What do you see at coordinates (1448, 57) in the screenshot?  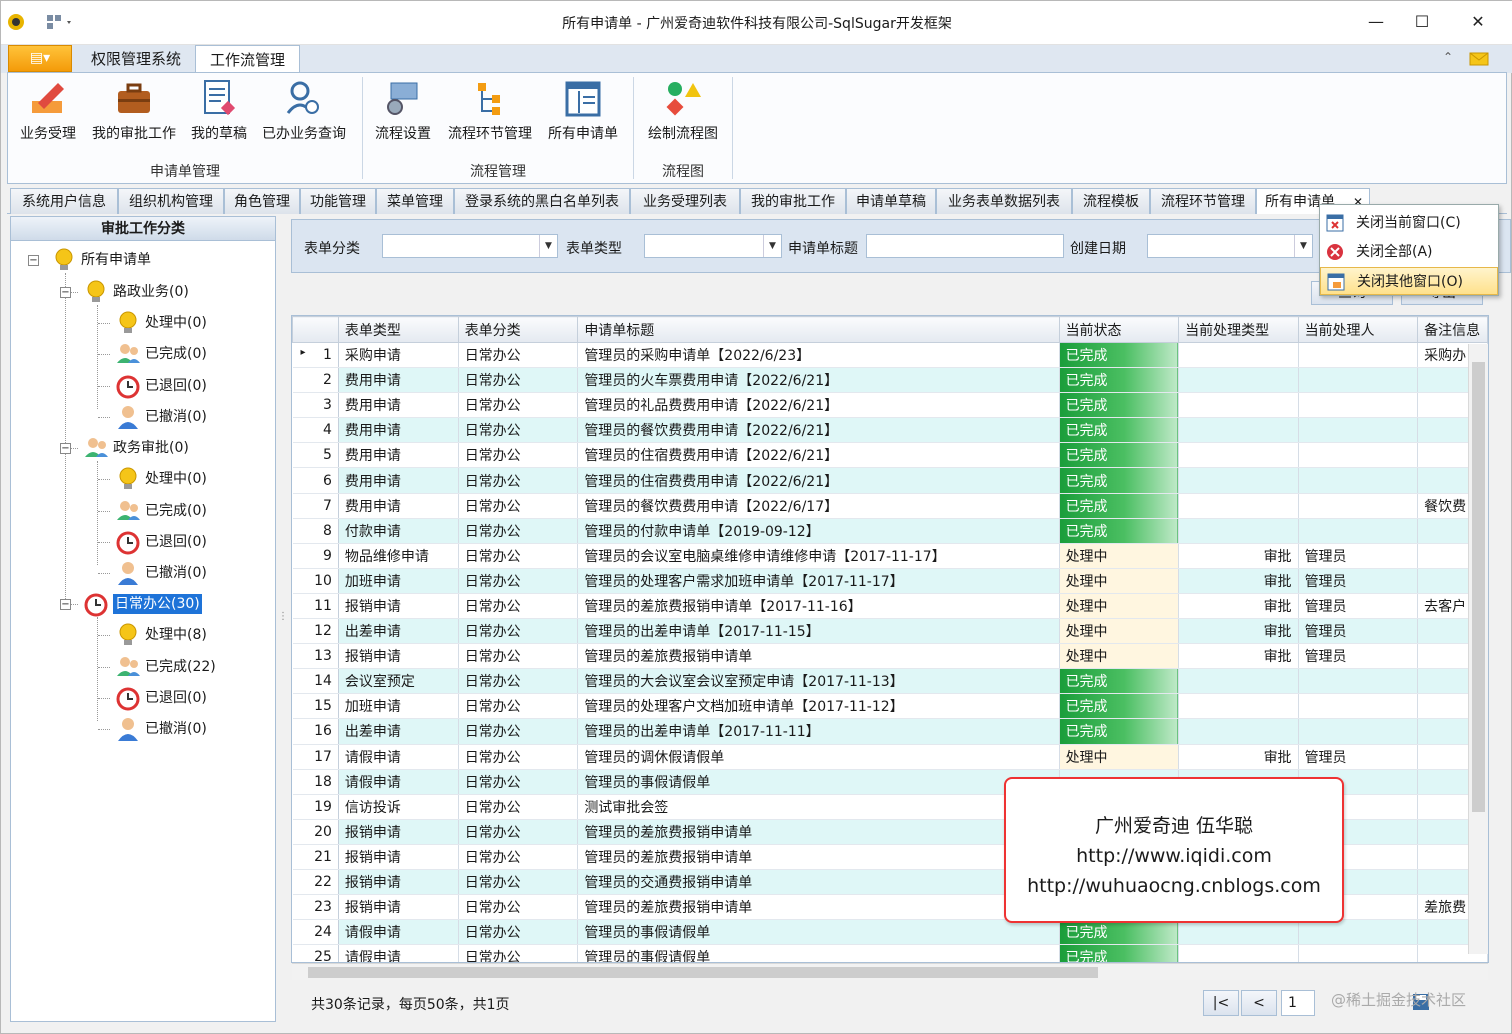 I see `collapse-ribbon-icon: ⌃` at bounding box center [1448, 57].